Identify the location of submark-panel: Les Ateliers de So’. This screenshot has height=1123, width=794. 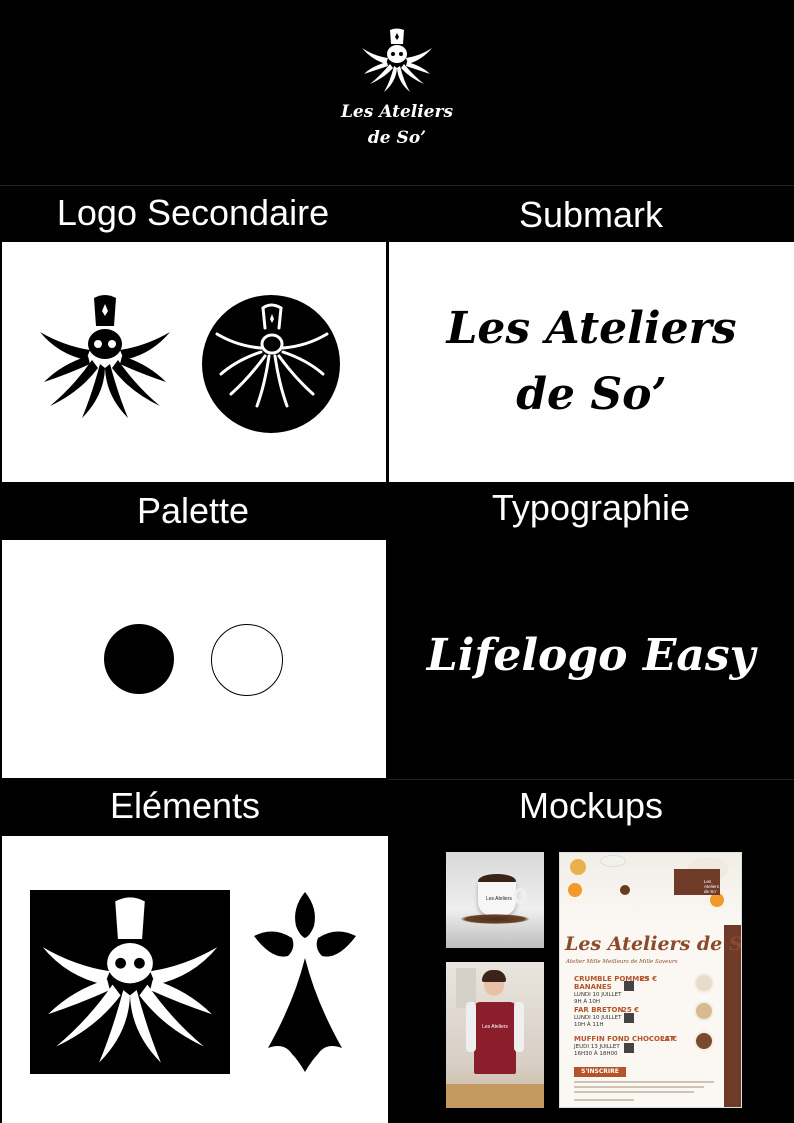
(591, 362).